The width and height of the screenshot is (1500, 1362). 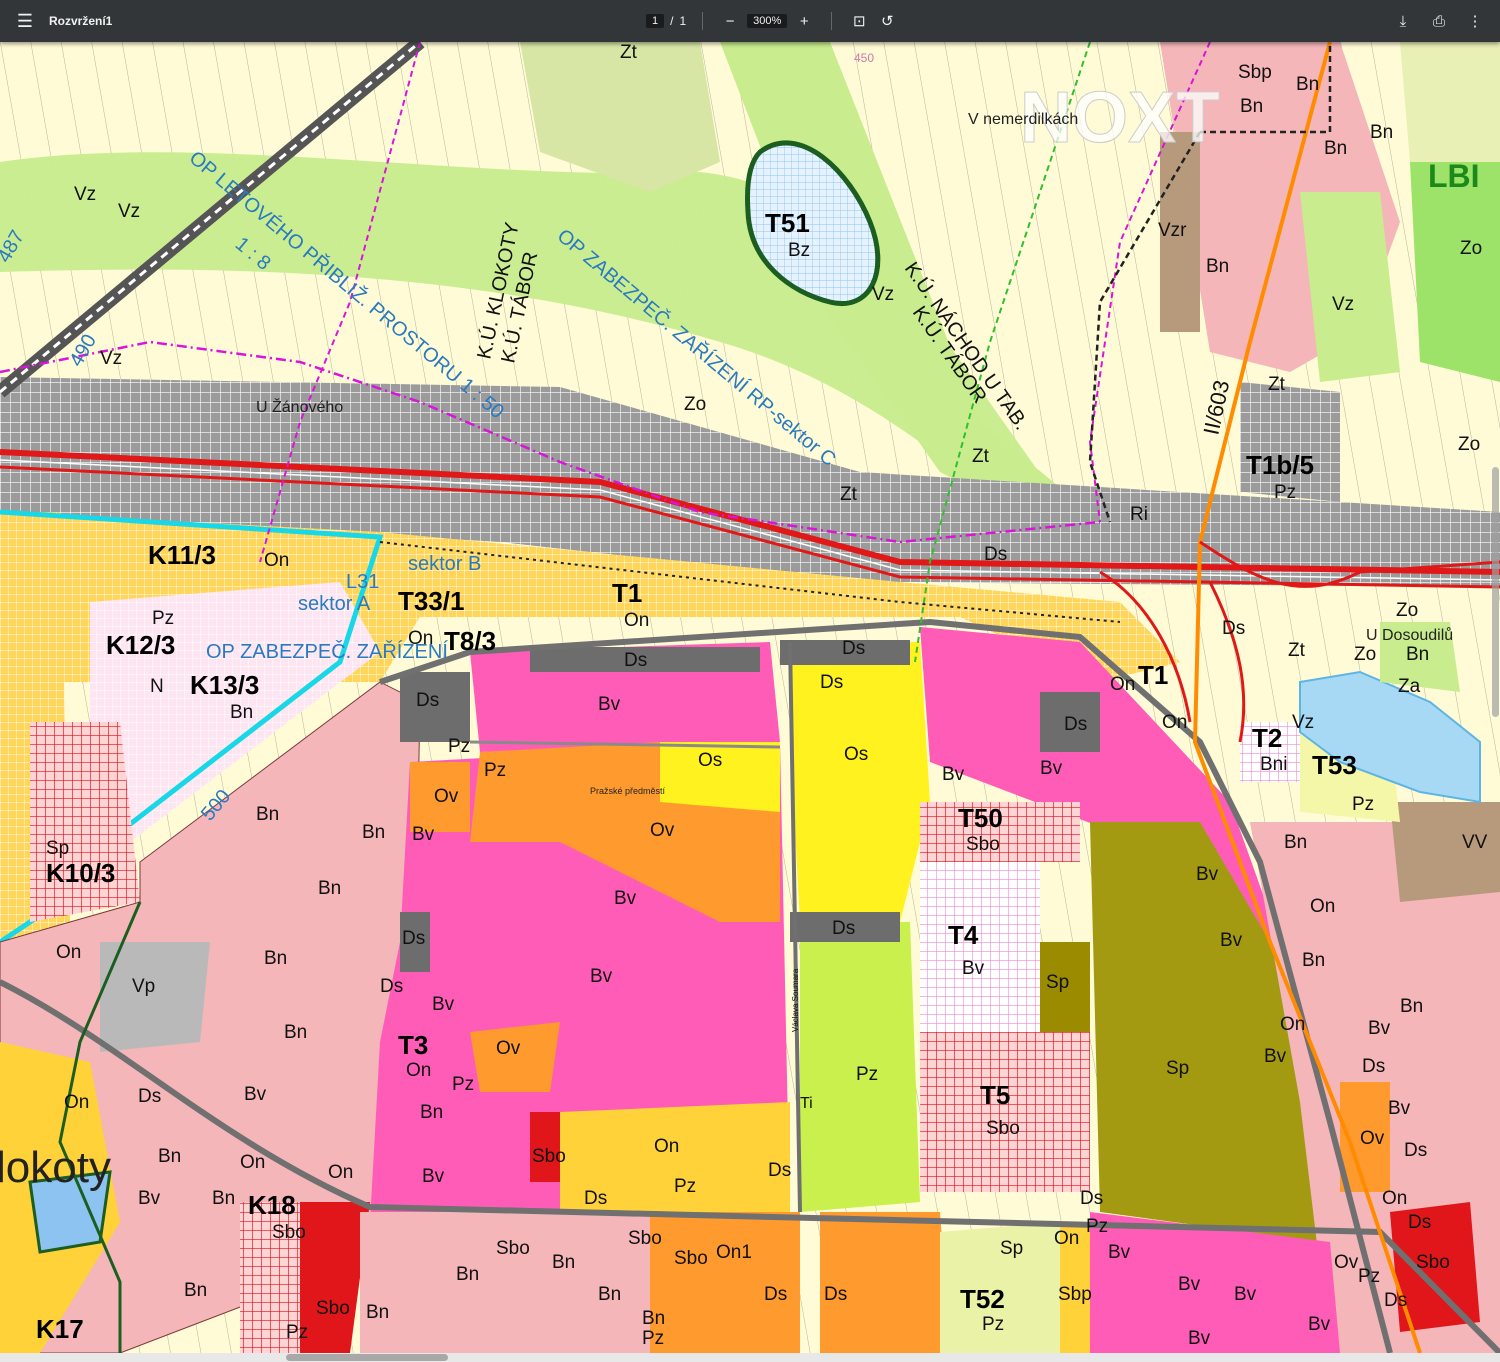 What do you see at coordinates (1280, 465) in the screenshot?
I see `zone-label: T1b/5` at bounding box center [1280, 465].